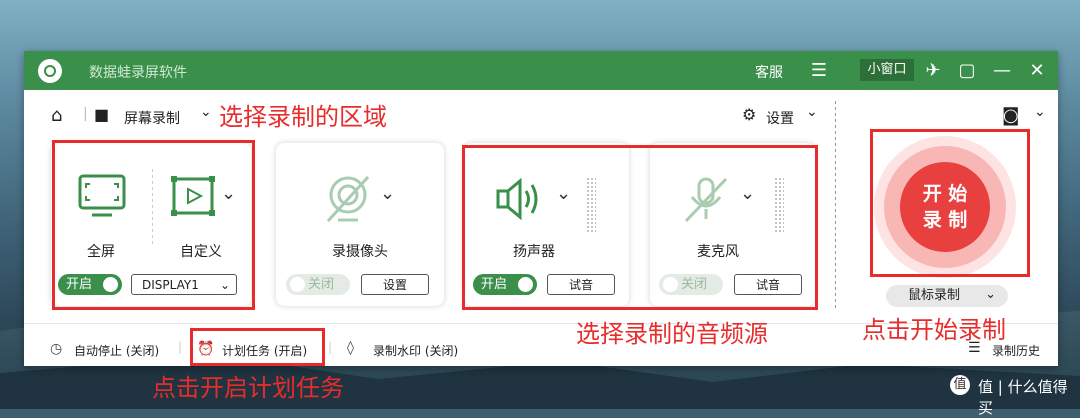 Image resolution: width=1080 pixels, height=418 pixels. Describe the element at coordinates (116, 350) in the screenshot. I see `auto-stop-button: 自动停止 (关闭)` at that location.